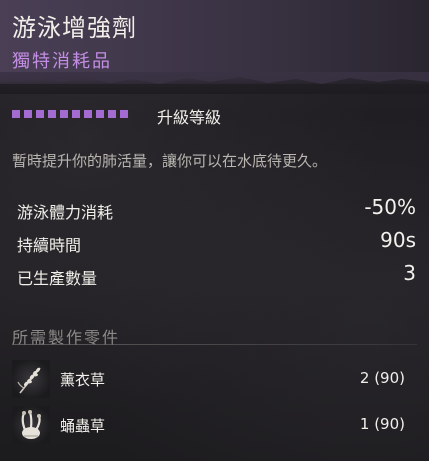 This screenshot has width=429, height=461. What do you see at coordinates (214, 344) in the screenshot?
I see `section-divider` at bounding box center [214, 344].